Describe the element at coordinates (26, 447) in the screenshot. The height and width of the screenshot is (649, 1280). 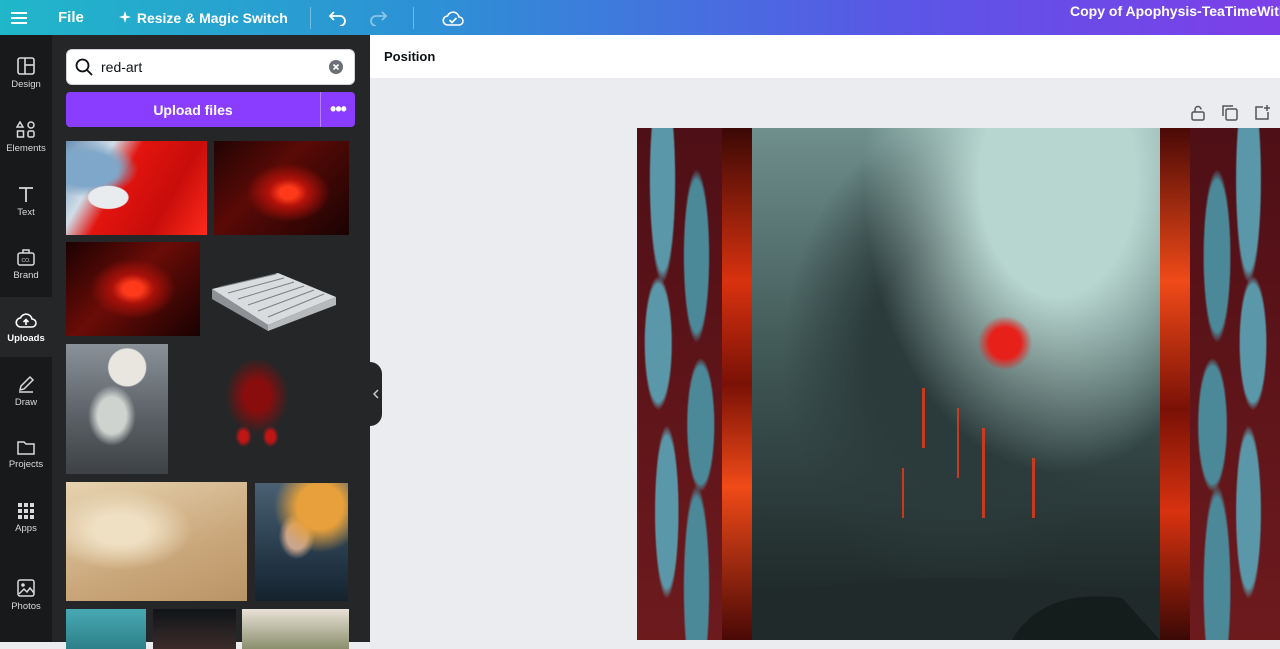
I see `folder-icon` at that location.